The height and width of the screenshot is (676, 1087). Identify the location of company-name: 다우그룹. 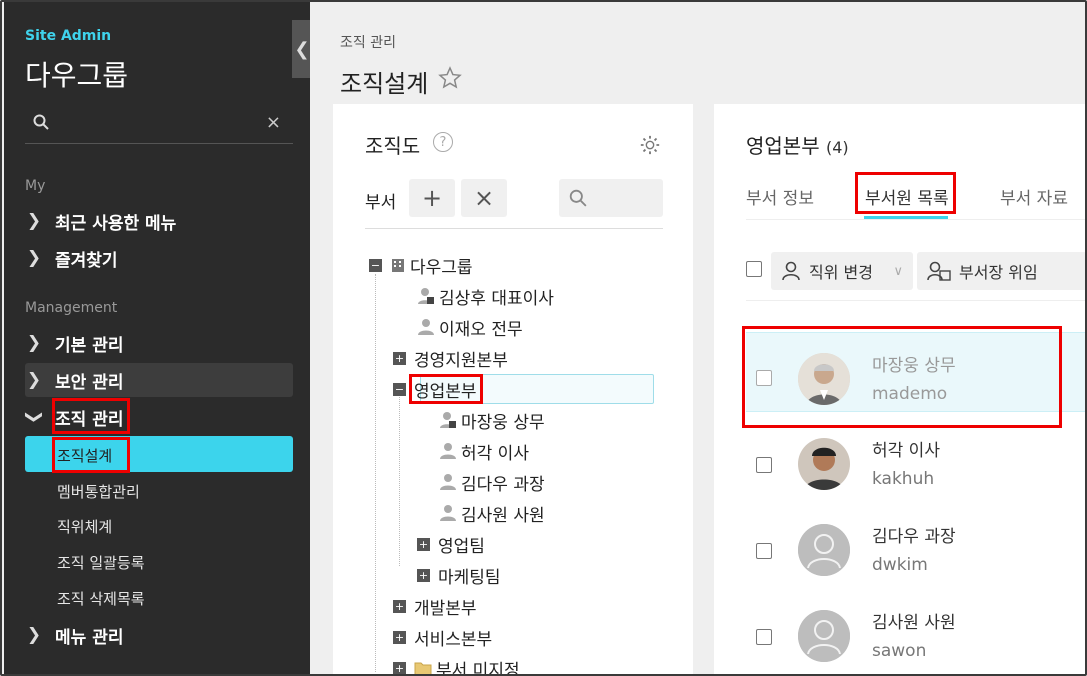
(77, 75).